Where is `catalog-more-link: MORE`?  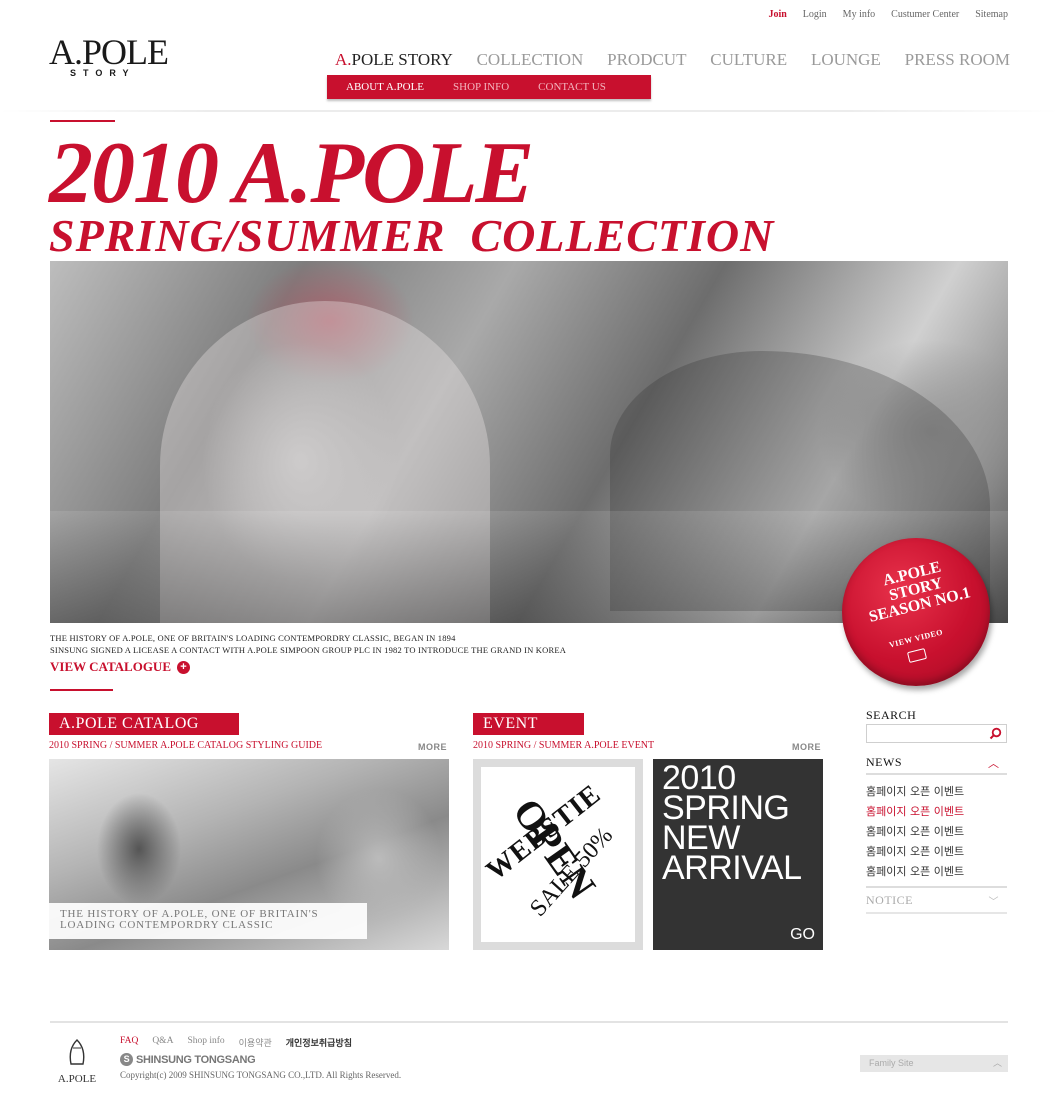 catalog-more-link: MORE is located at coordinates (432, 747).